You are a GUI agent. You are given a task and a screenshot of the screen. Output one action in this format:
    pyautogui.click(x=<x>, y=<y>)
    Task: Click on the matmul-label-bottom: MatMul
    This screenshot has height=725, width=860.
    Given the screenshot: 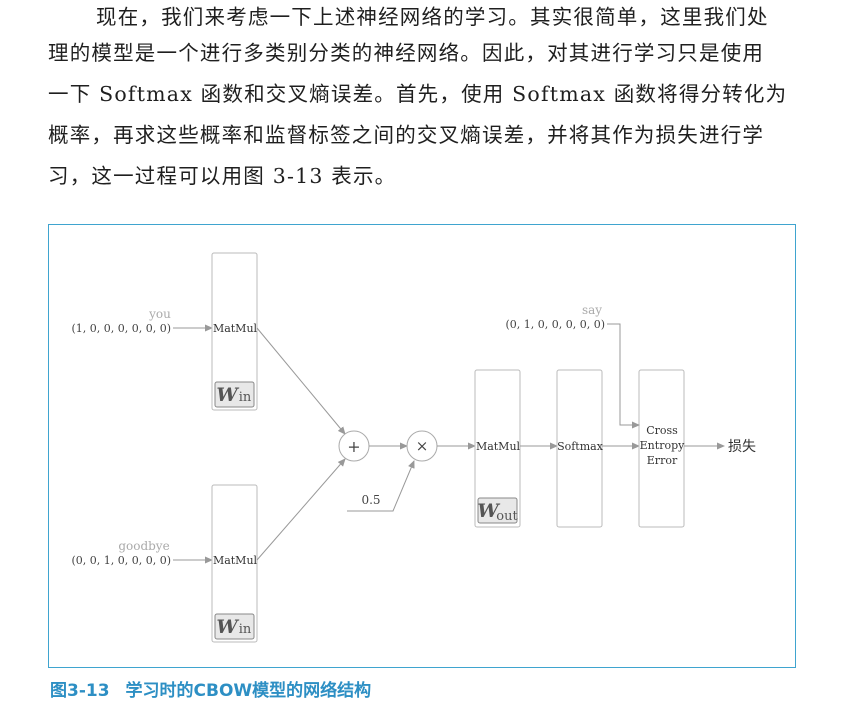 What is the action you would take?
    pyautogui.click(x=235, y=560)
    